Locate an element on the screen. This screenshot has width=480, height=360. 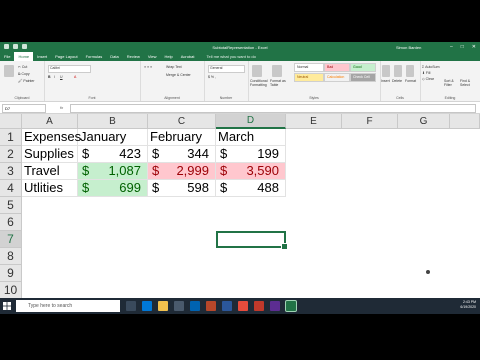
style-check-cell: Check Cell is located at coordinates (363, 77).